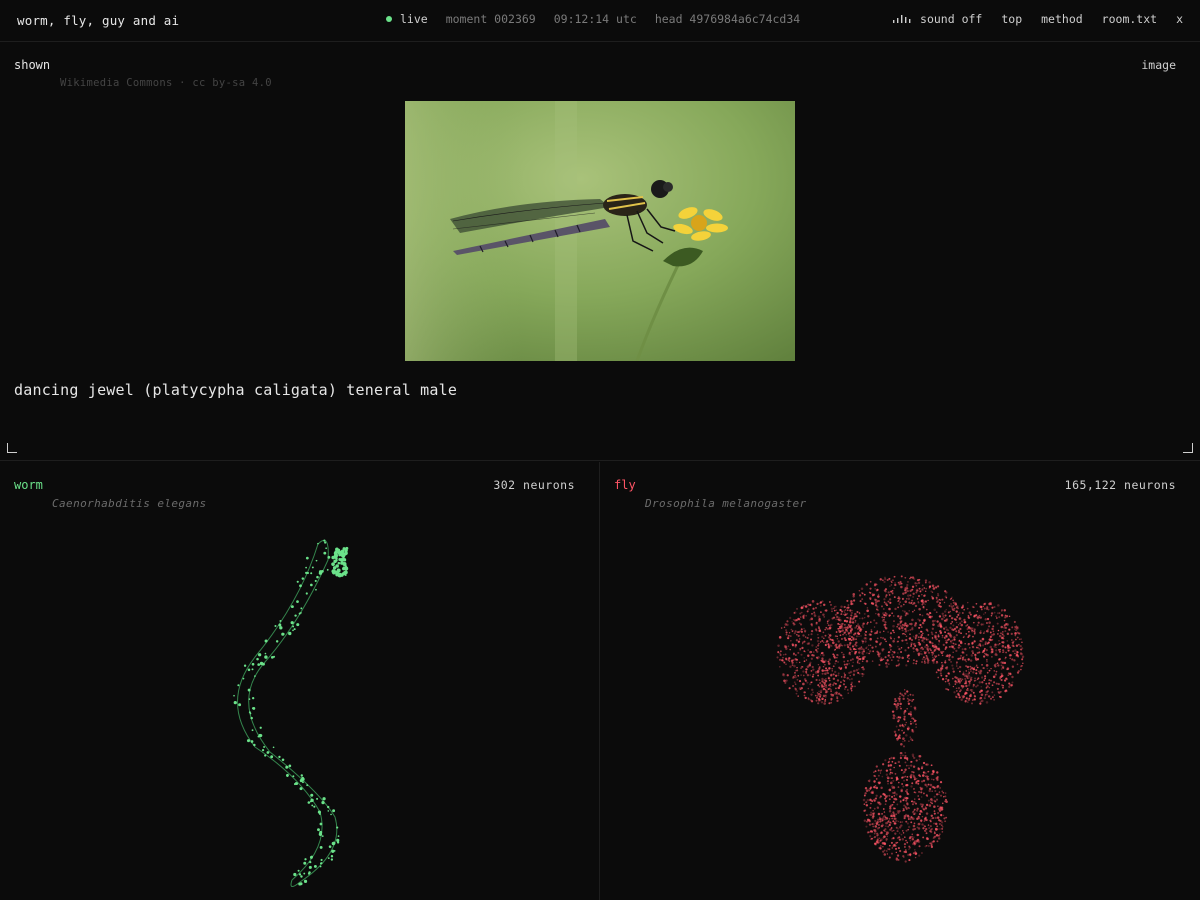 This screenshot has width=1200, height=900. Describe the element at coordinates (1129, 19) in the screenshot. I see `nav-room-txt-link: room.txt` at that location.